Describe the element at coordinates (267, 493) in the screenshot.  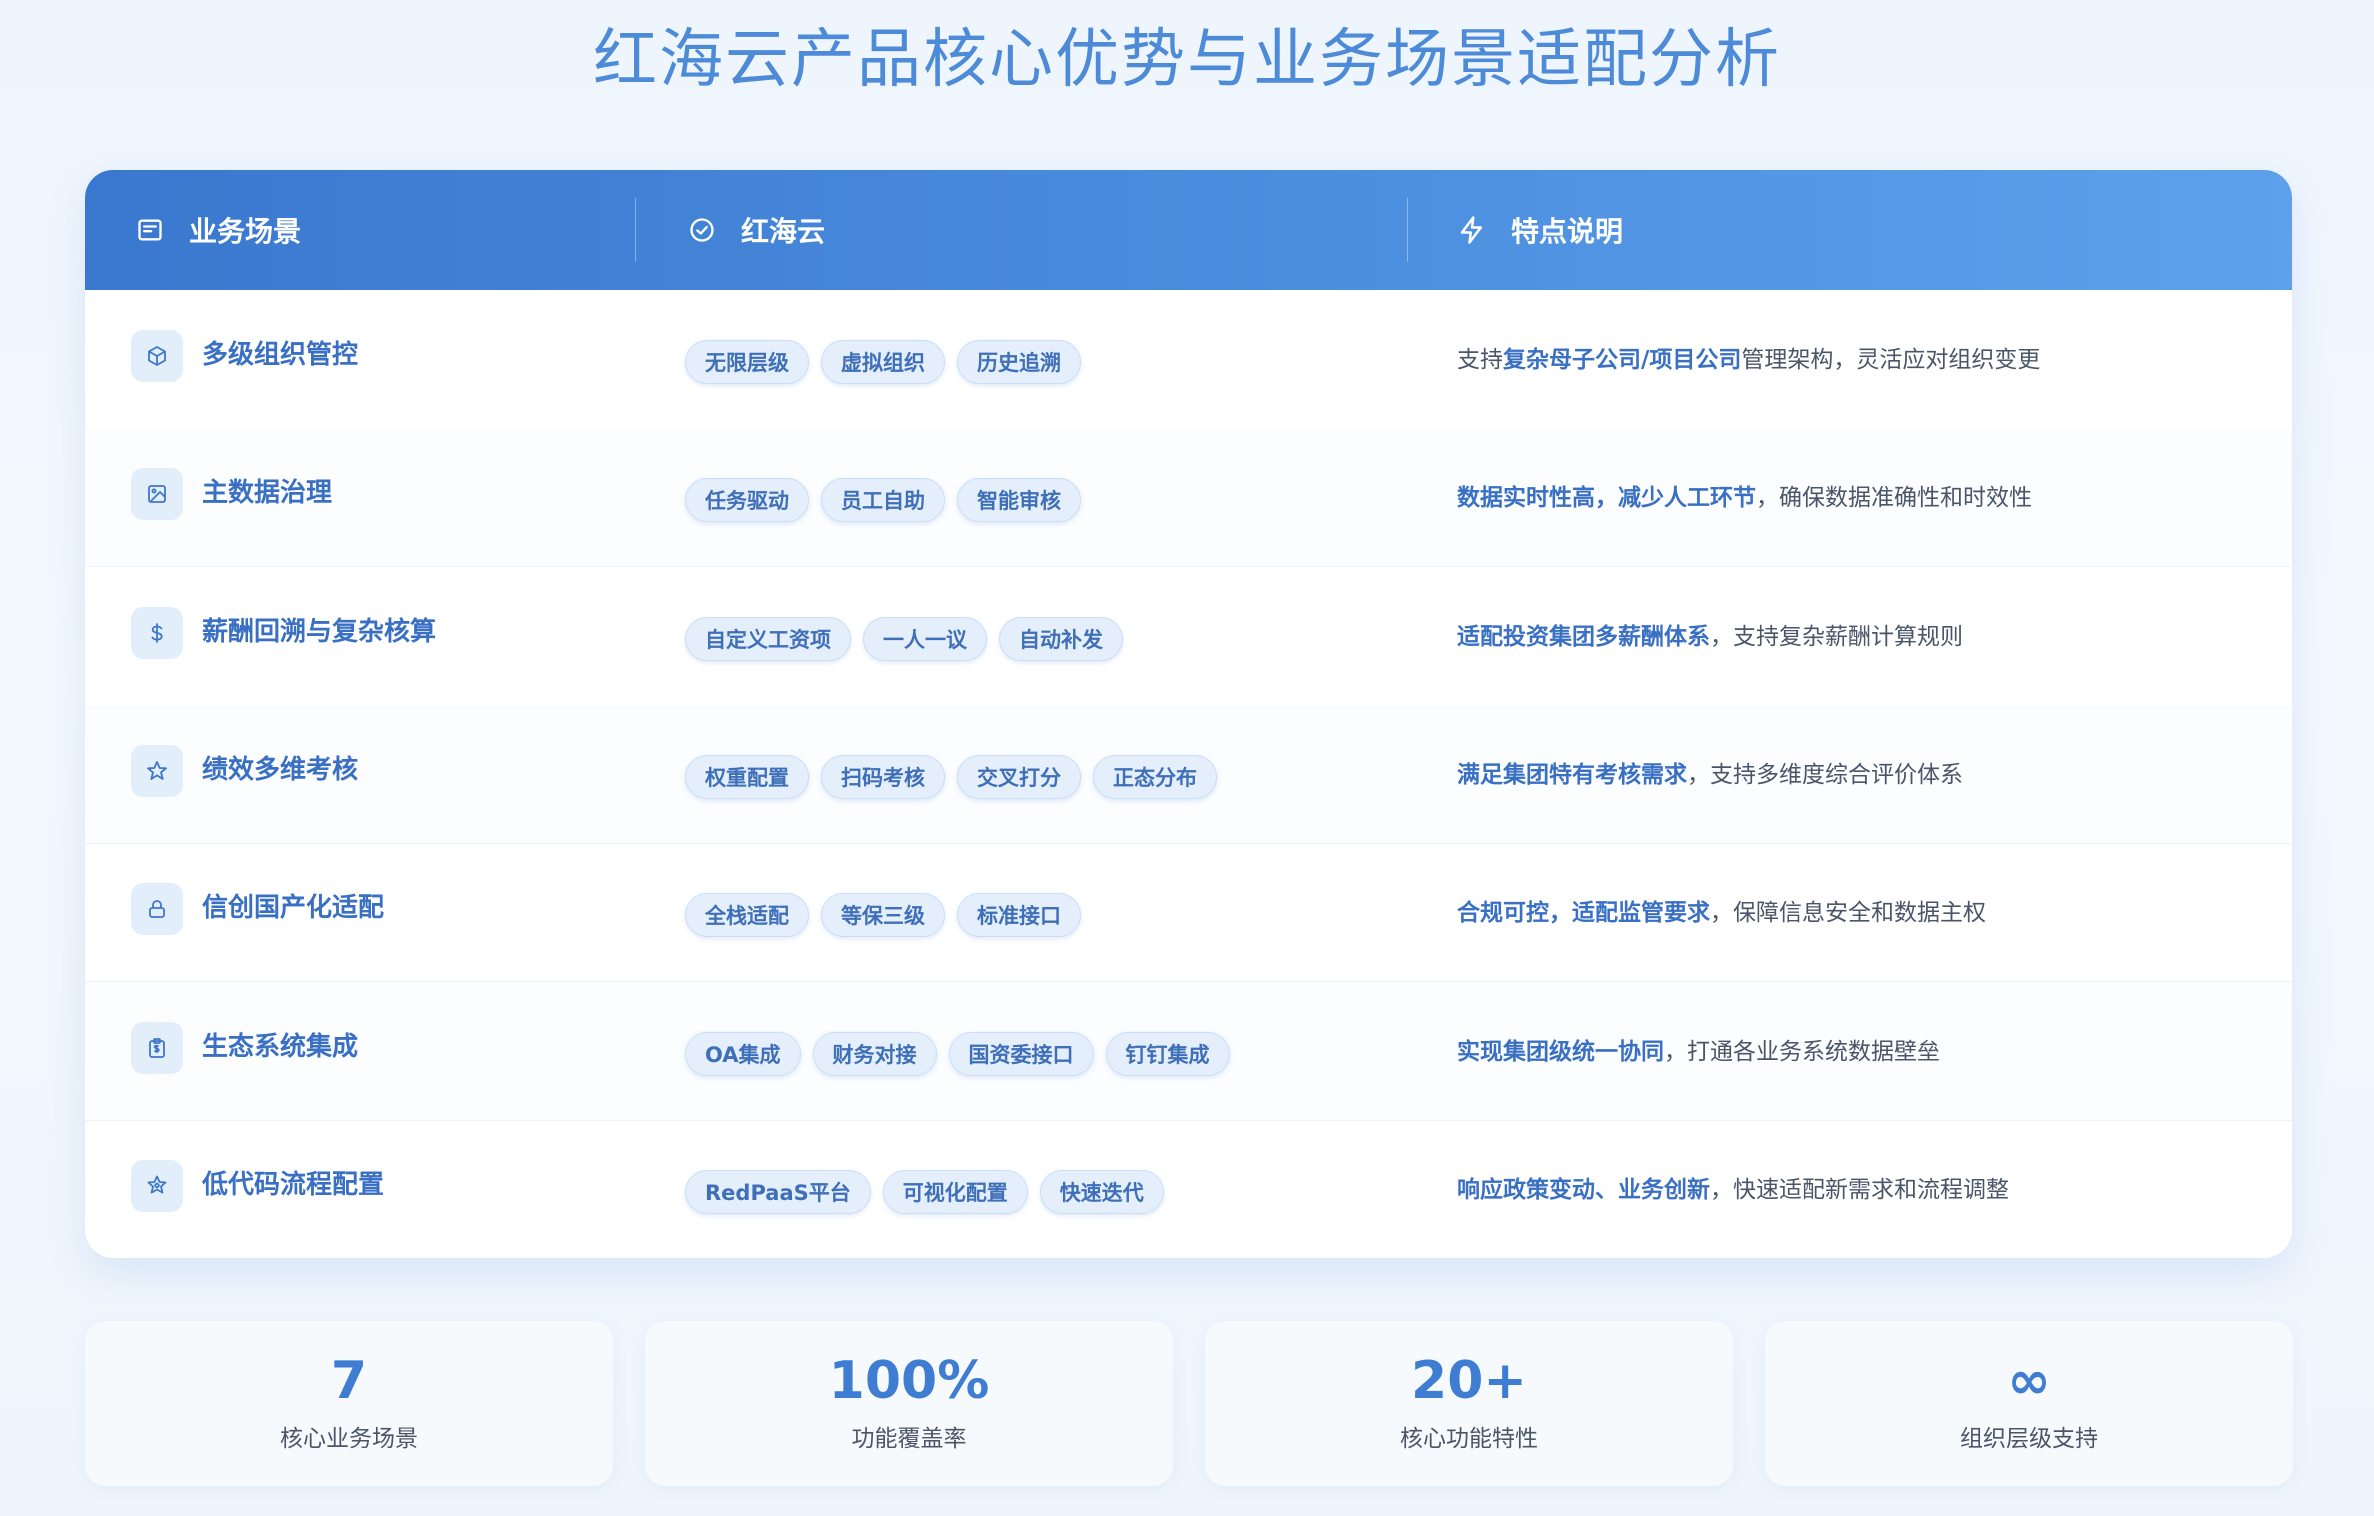
I see `scenario-name: 主数据治理` at that location.